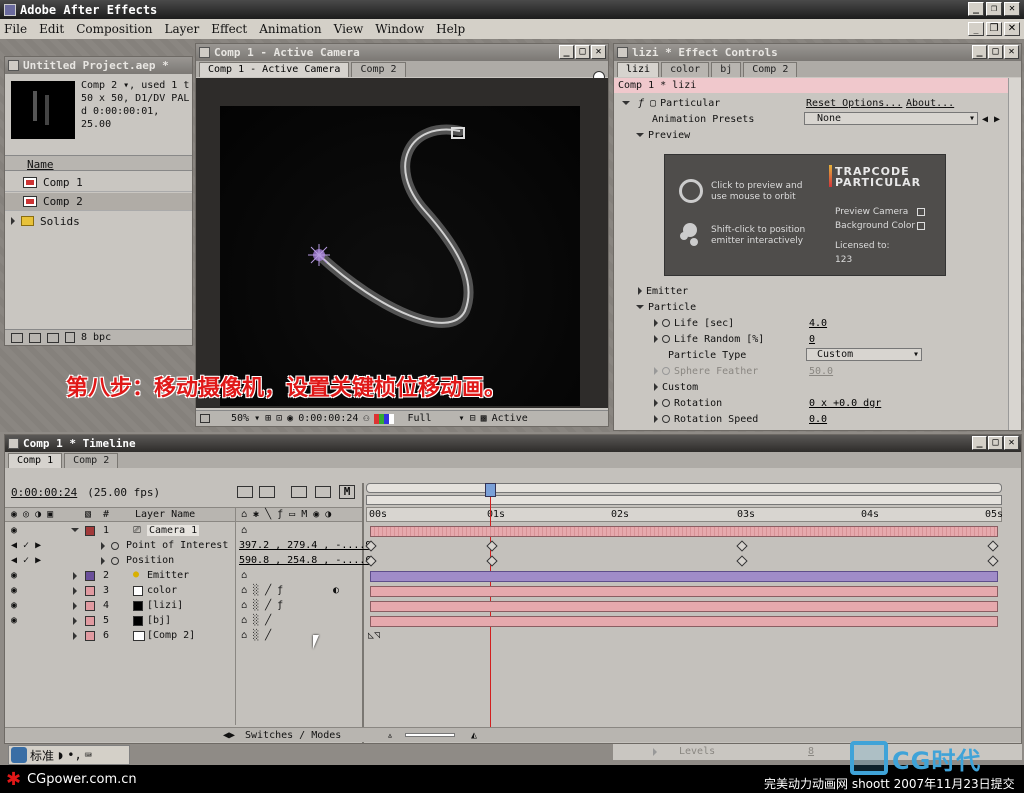 The width and height of the screenshot is (1024, 793). I want to click on levels-value: 8, so click(811, 751).